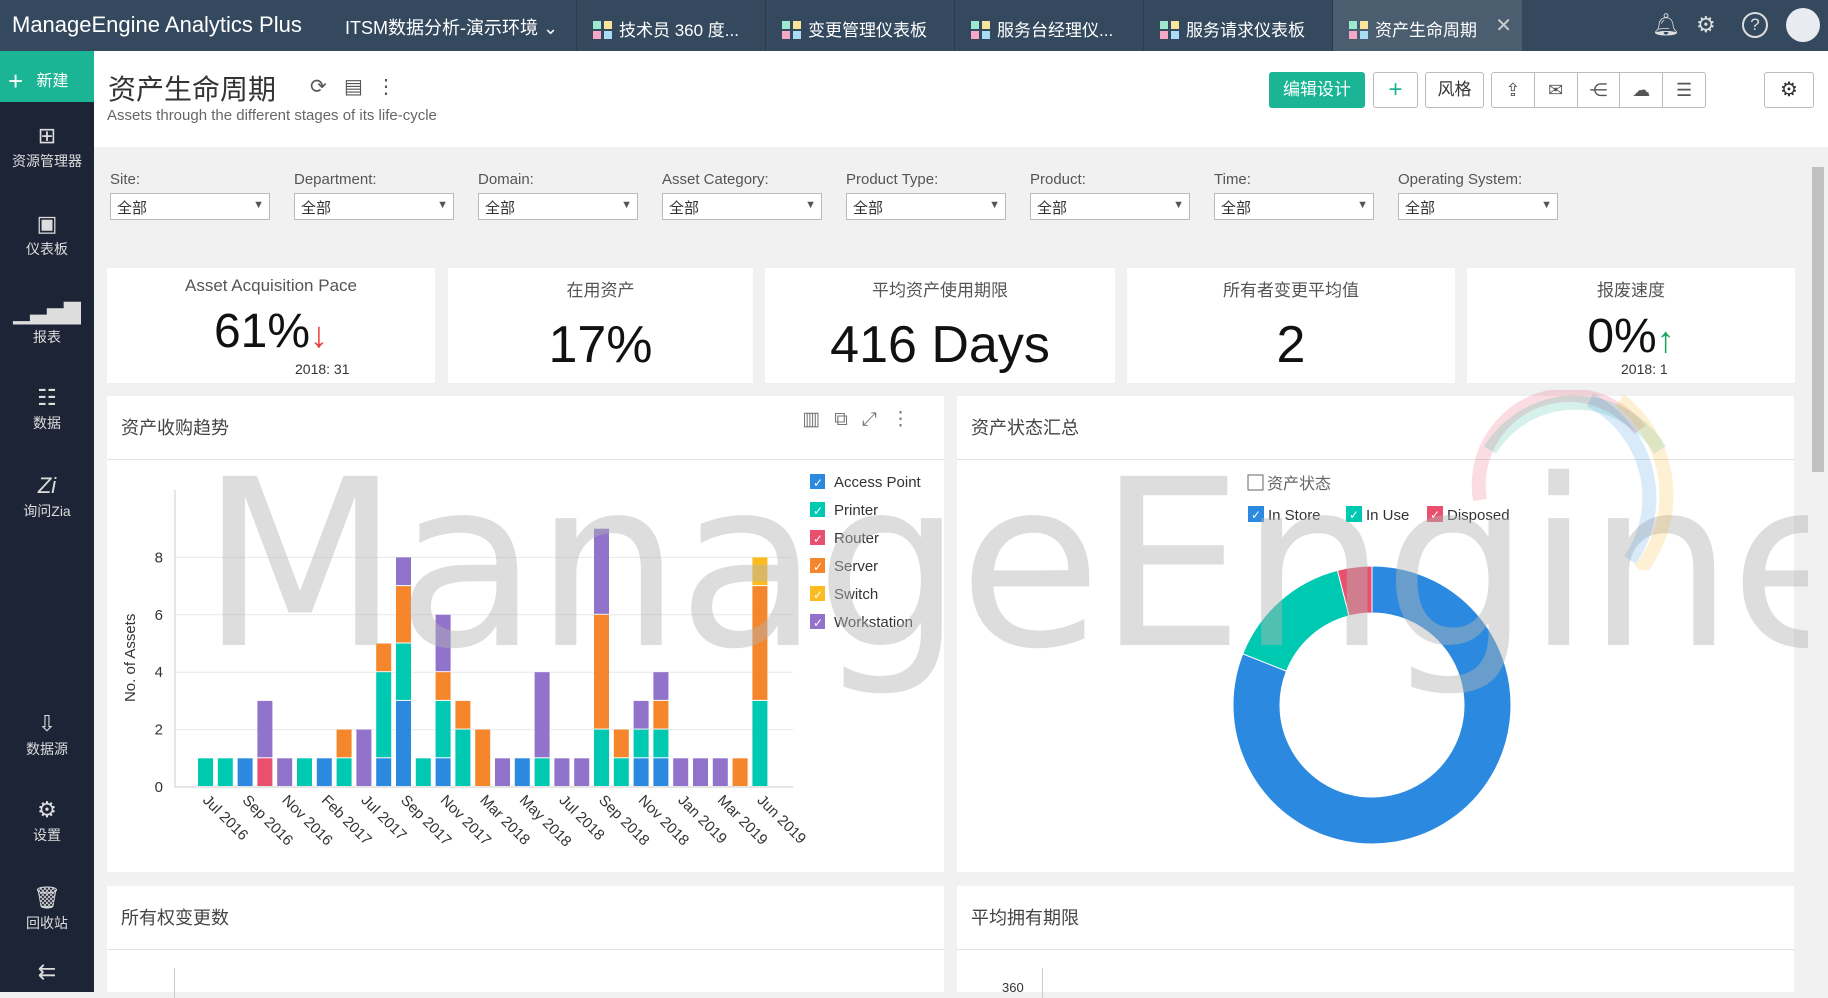  What do you see at coordinates (1255, 482) in the screenshot?
I see `legend-title-checkbox` at bounding box center [1255, 482].